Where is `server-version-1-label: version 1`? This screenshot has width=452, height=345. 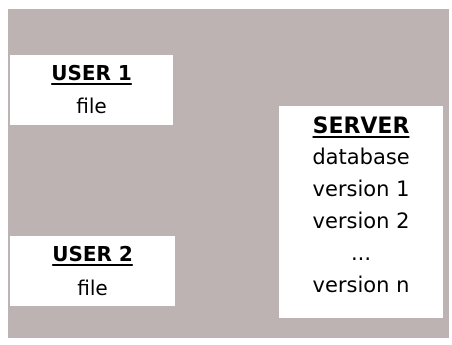
server-version-1-label: version 1 is located at coordinates (361, 189).